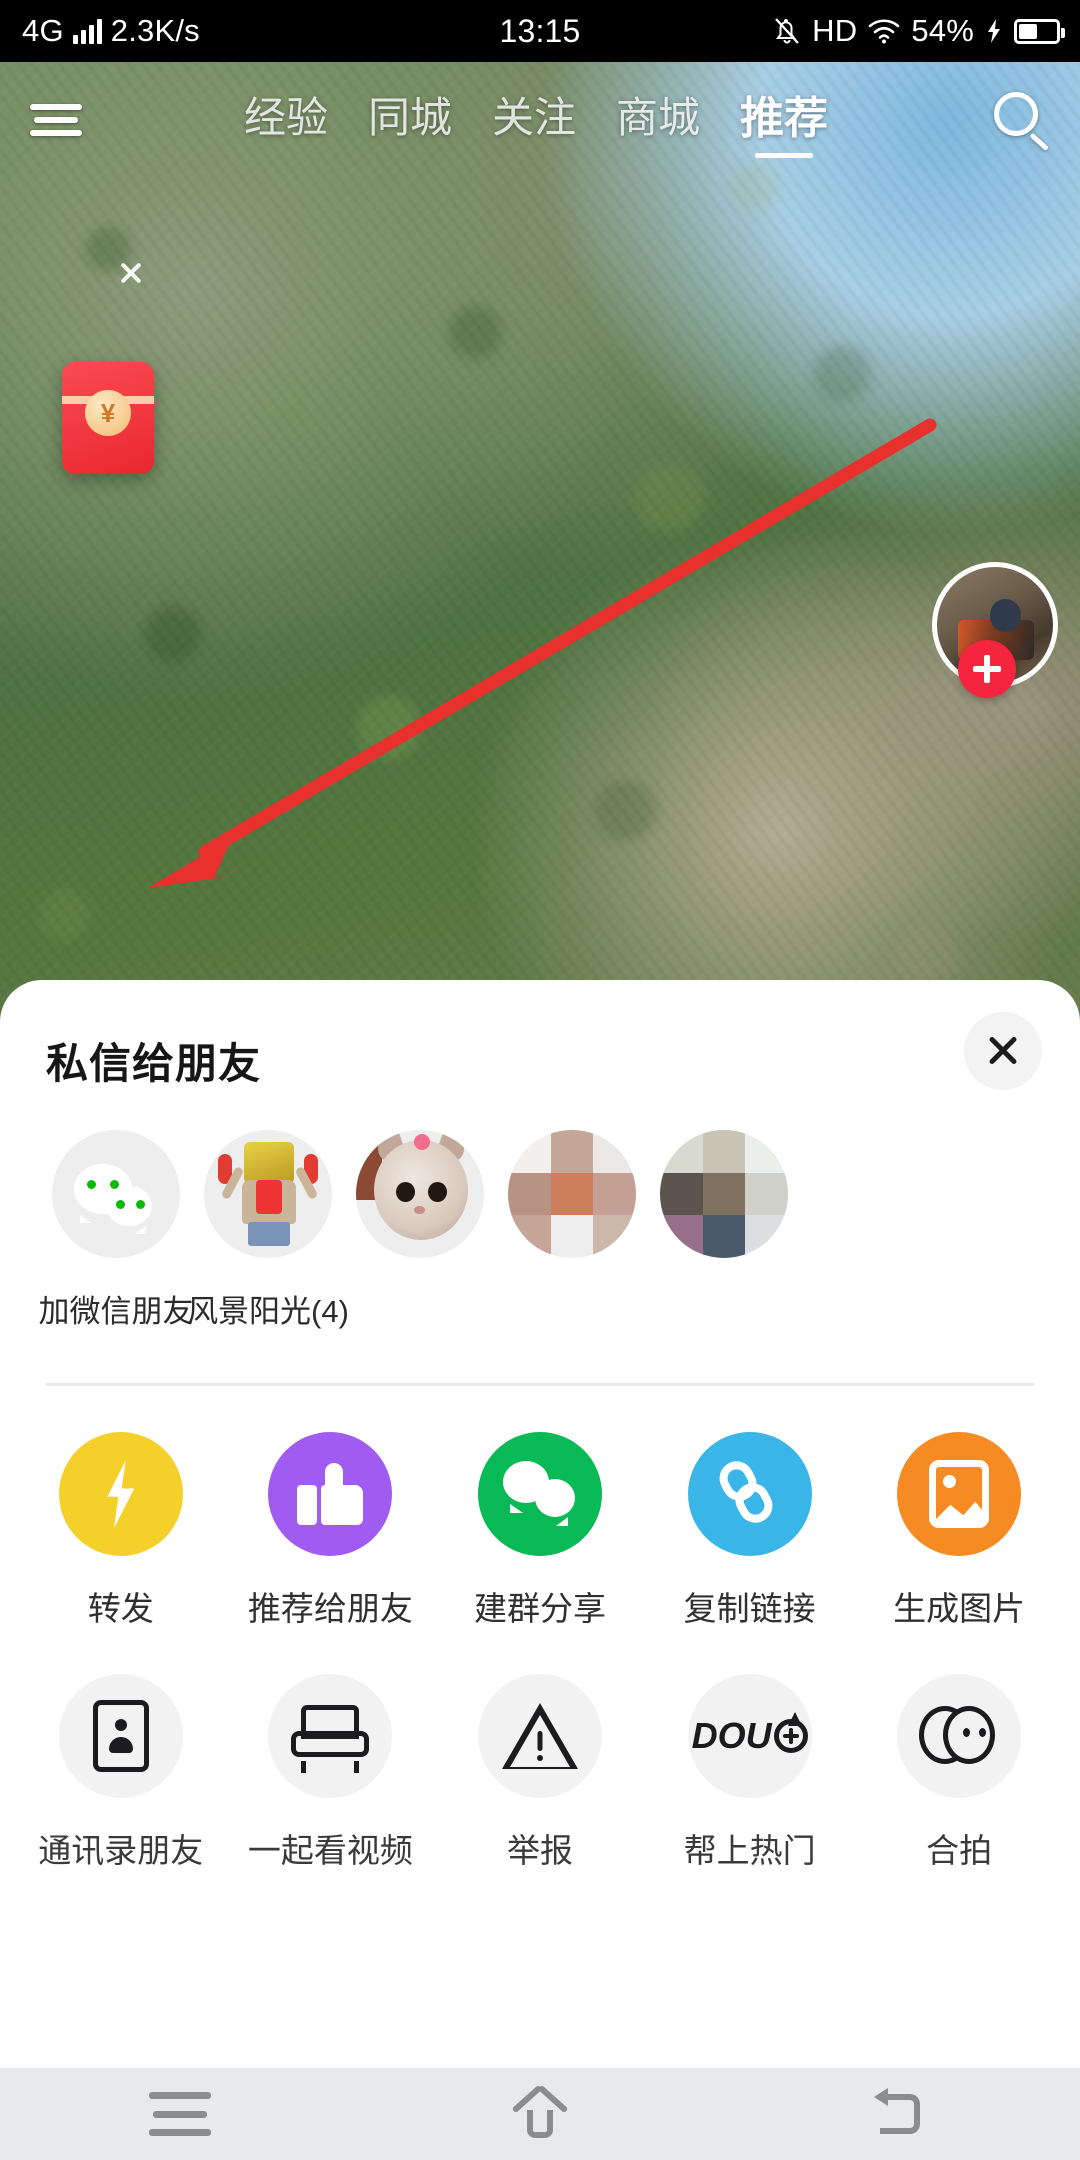  What do you see at coordinates (540, 31) in the screenshot?
I see `status-bar: 4G 2.3K/s 13:15 HD 54%` at bounding box center [540, 31].